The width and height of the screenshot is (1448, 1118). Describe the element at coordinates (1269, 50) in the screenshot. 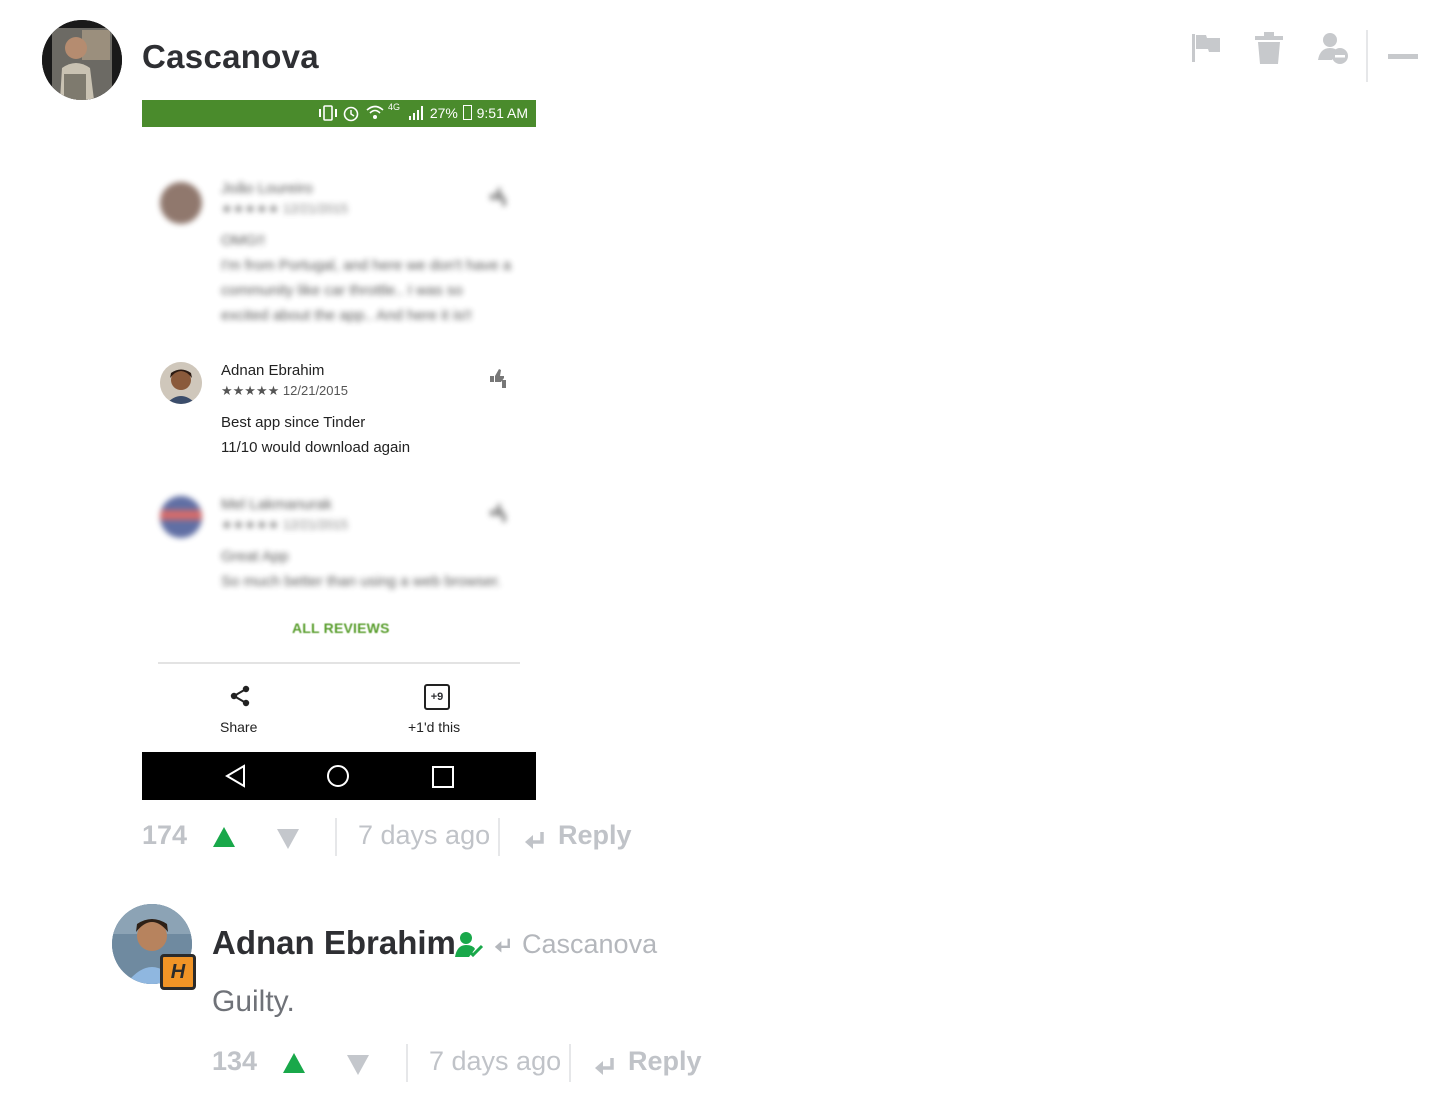

I see `trash-icon` at that location.